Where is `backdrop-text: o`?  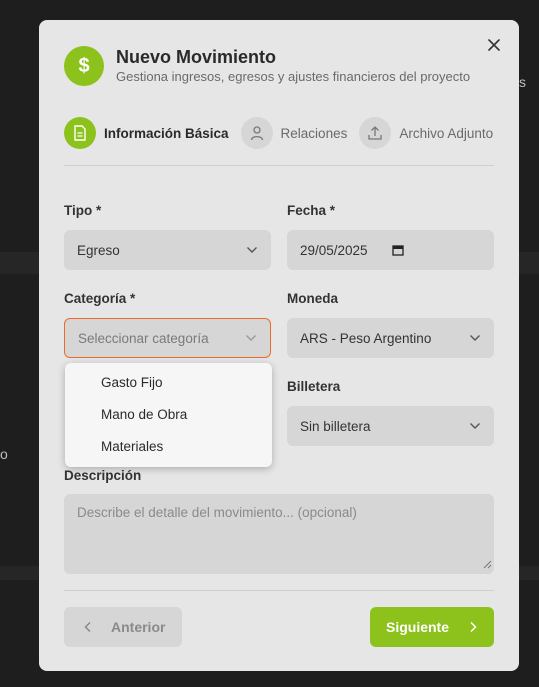 backdrop-text: o is located at coordinates (4, 454).